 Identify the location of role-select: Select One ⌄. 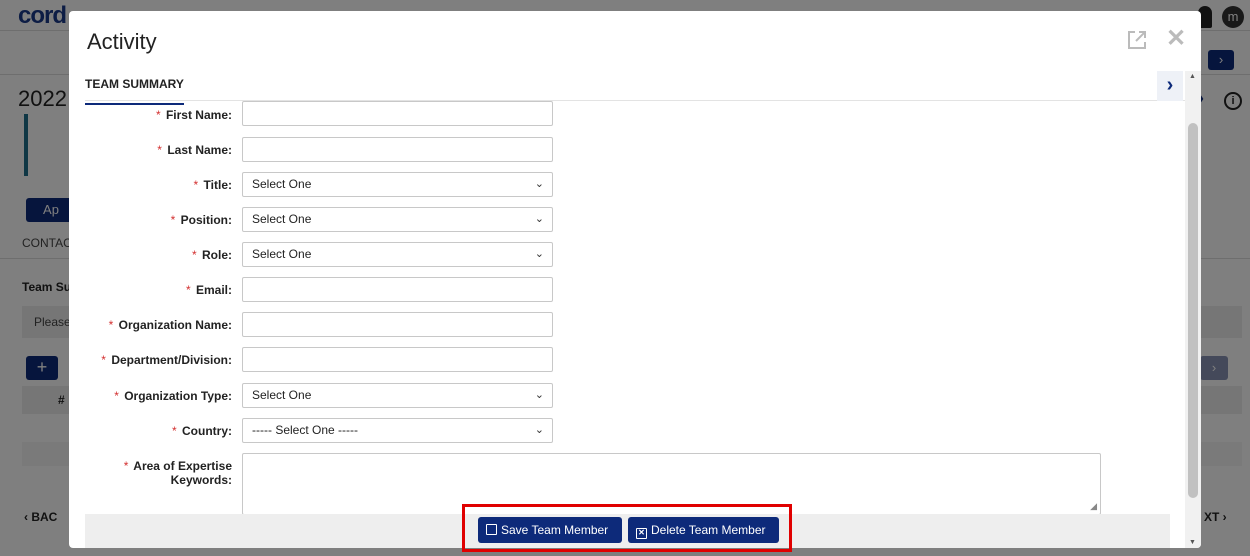
(397, 254).